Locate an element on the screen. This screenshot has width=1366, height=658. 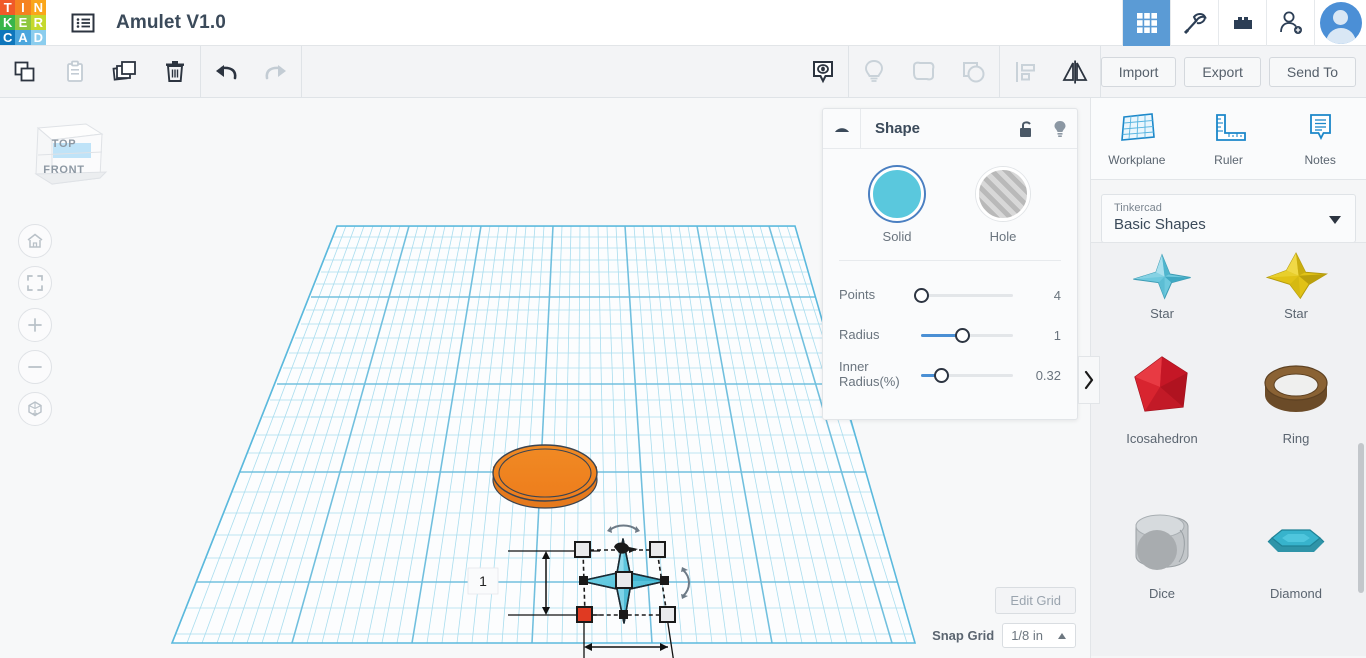
height-handle-center is located at coordinates (624, 580).